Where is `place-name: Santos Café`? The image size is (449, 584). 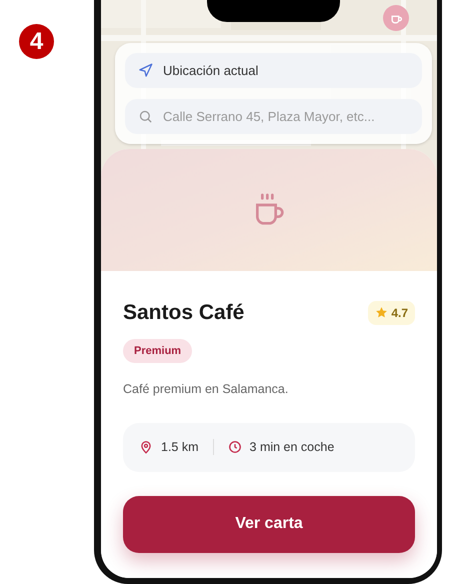 place-name: Santos Café is located at coordinates (183, 313).